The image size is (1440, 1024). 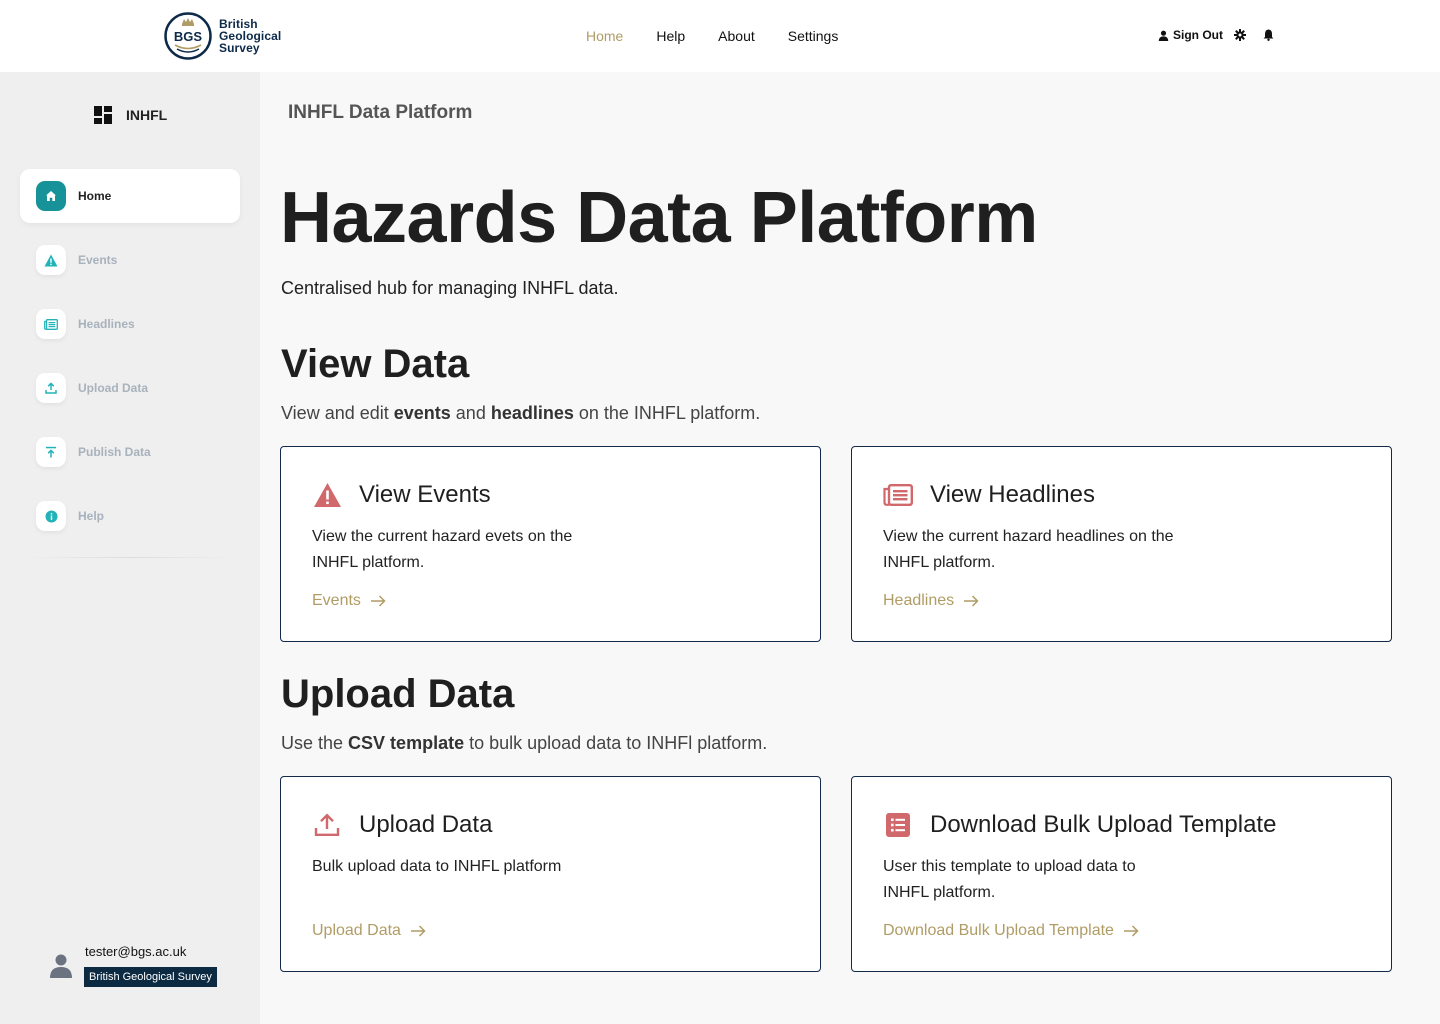 What do you see at coordinates (1268, 35) in the screenshot?
I see `bell-icon` at bounding box center [1268, 35].